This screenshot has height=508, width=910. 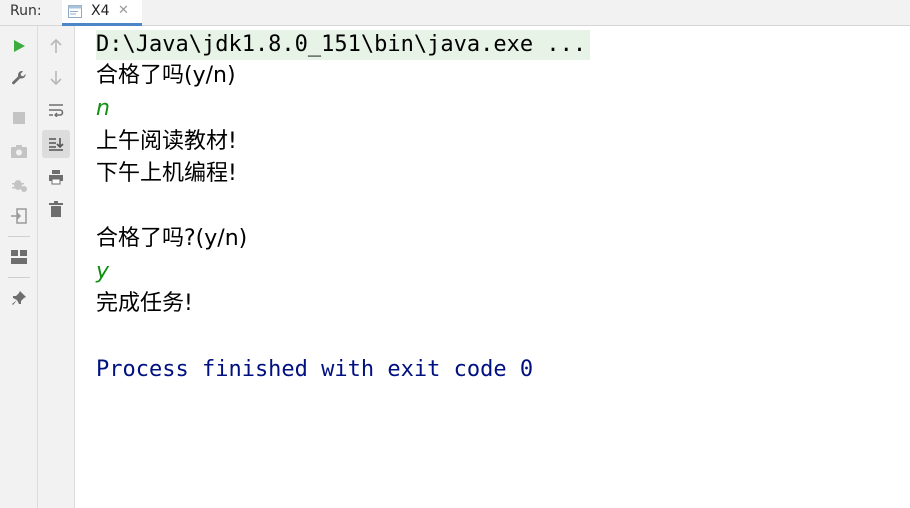 I want to click on run-toolbar-left, so click(x=19, y=267).